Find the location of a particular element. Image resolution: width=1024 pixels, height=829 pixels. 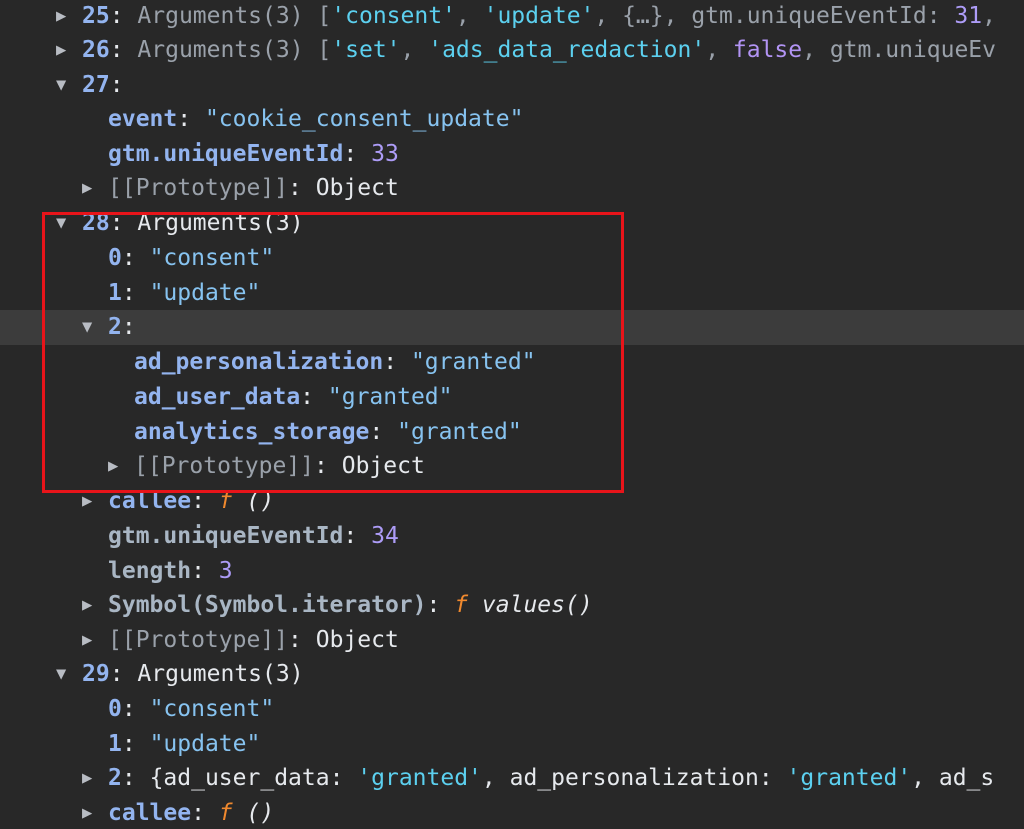

entry-28-row: ▼ 28: Arguments(3) is located at coordinates (512, 223).